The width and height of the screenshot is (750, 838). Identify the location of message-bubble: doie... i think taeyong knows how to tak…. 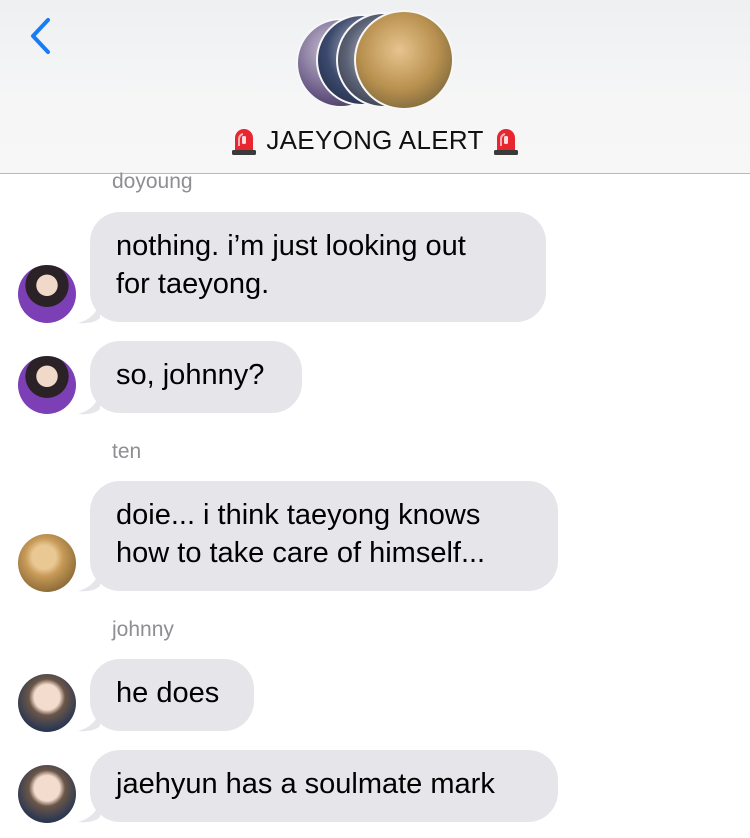
(324, 536).